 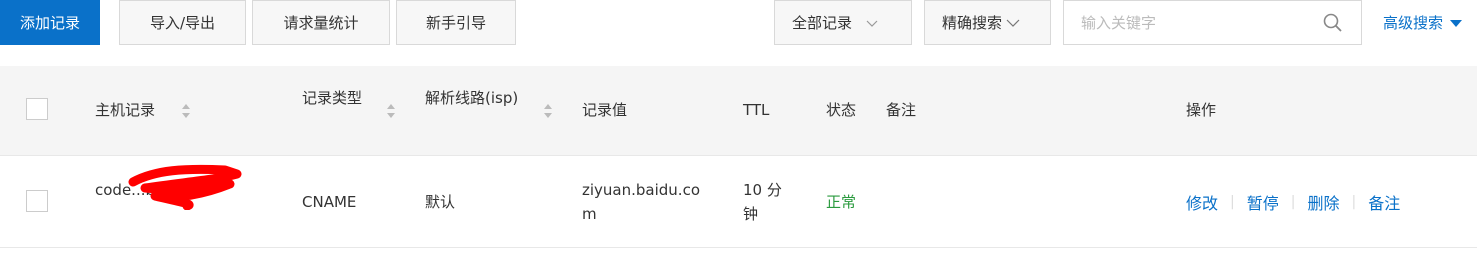 What do you see at coordinates (37, 201) in the screenshot?
I see `row-checkbox` at bounding box center [37, 201].